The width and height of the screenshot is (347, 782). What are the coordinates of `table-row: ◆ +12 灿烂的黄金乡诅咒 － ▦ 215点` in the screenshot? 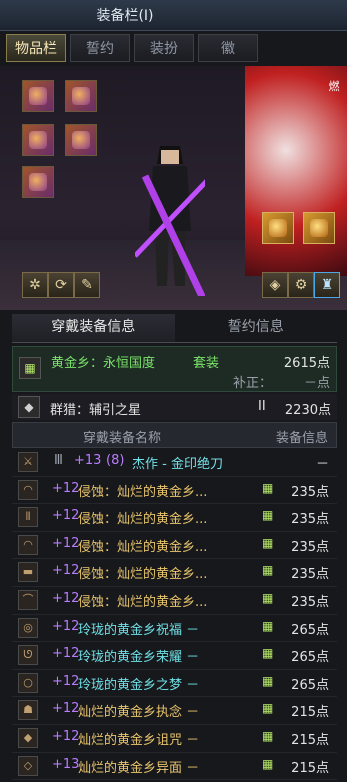 It's located at (174, 739).